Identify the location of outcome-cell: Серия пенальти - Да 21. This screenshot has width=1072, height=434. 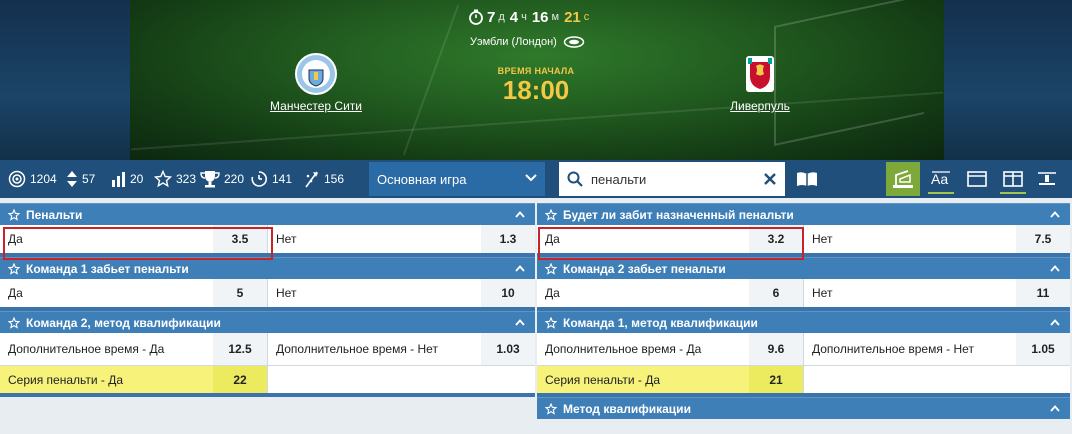
(670, 379).